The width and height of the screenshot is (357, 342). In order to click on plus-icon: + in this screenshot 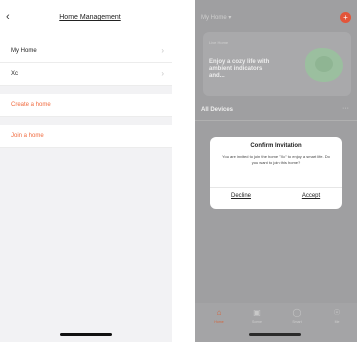, I will do `click(345, 17)`.